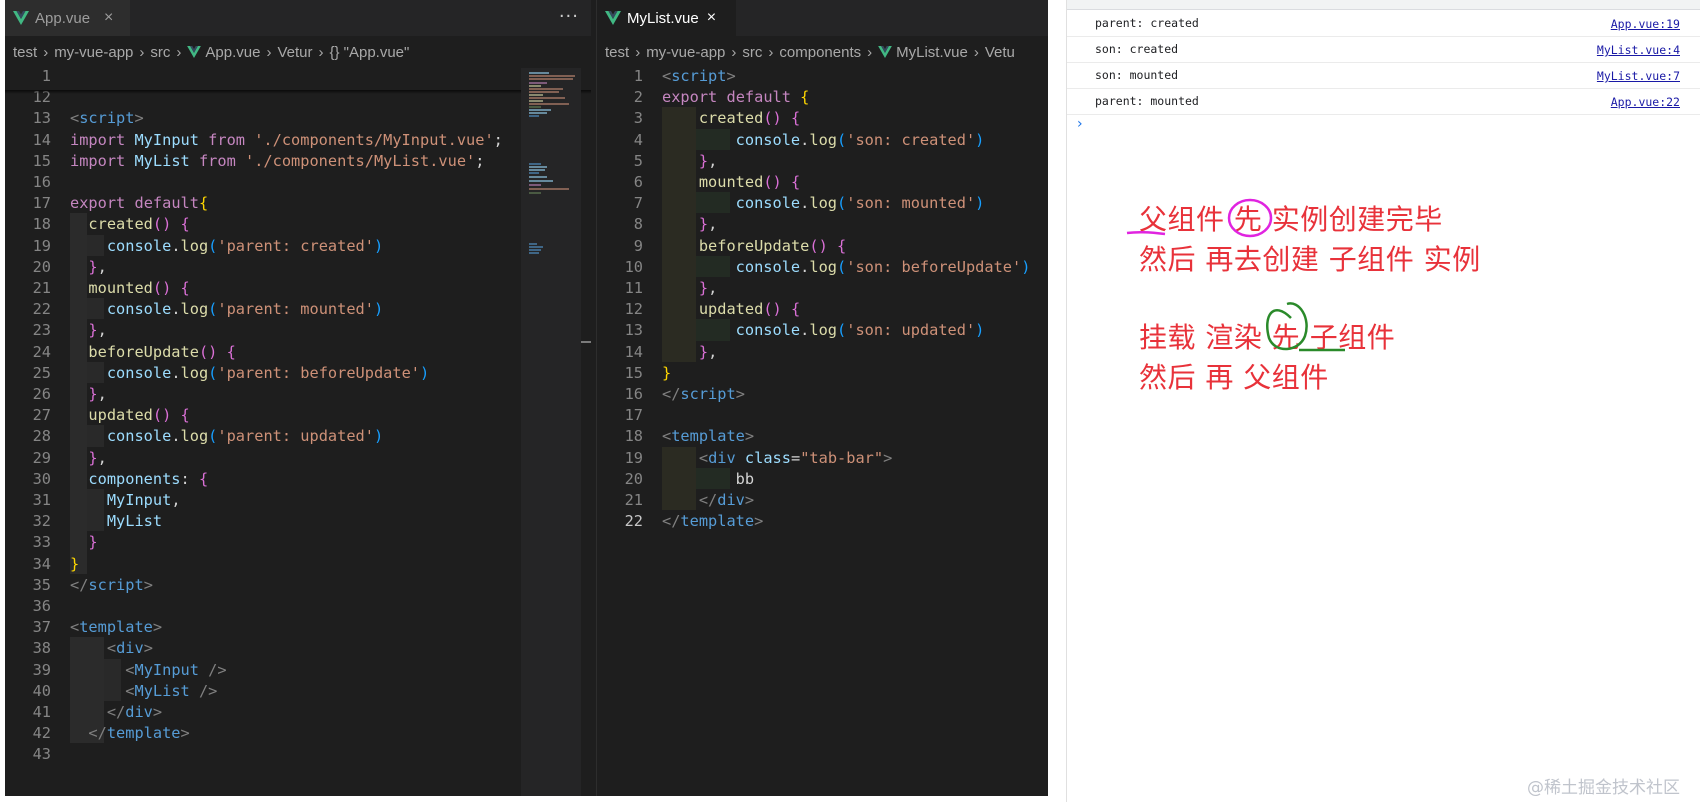 The width and height of the screenshot is (1700, 802). What do you see at coordinates (822, 246) in the screenshot?
I see `code-line: 9 beforeUpdate() {` at bounding box center [822, 246].